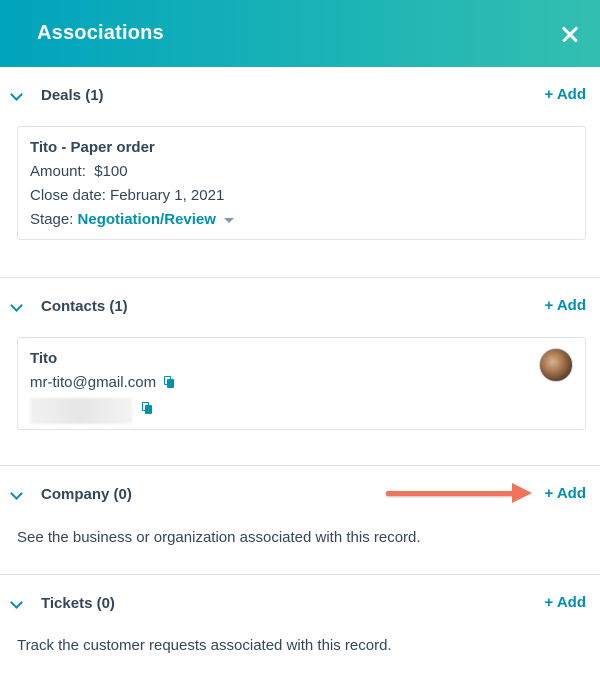 This screenshot has height=681, width=600. I want to click on contact-card: Tito mr-tito@gmail.com, so click(301, 383).